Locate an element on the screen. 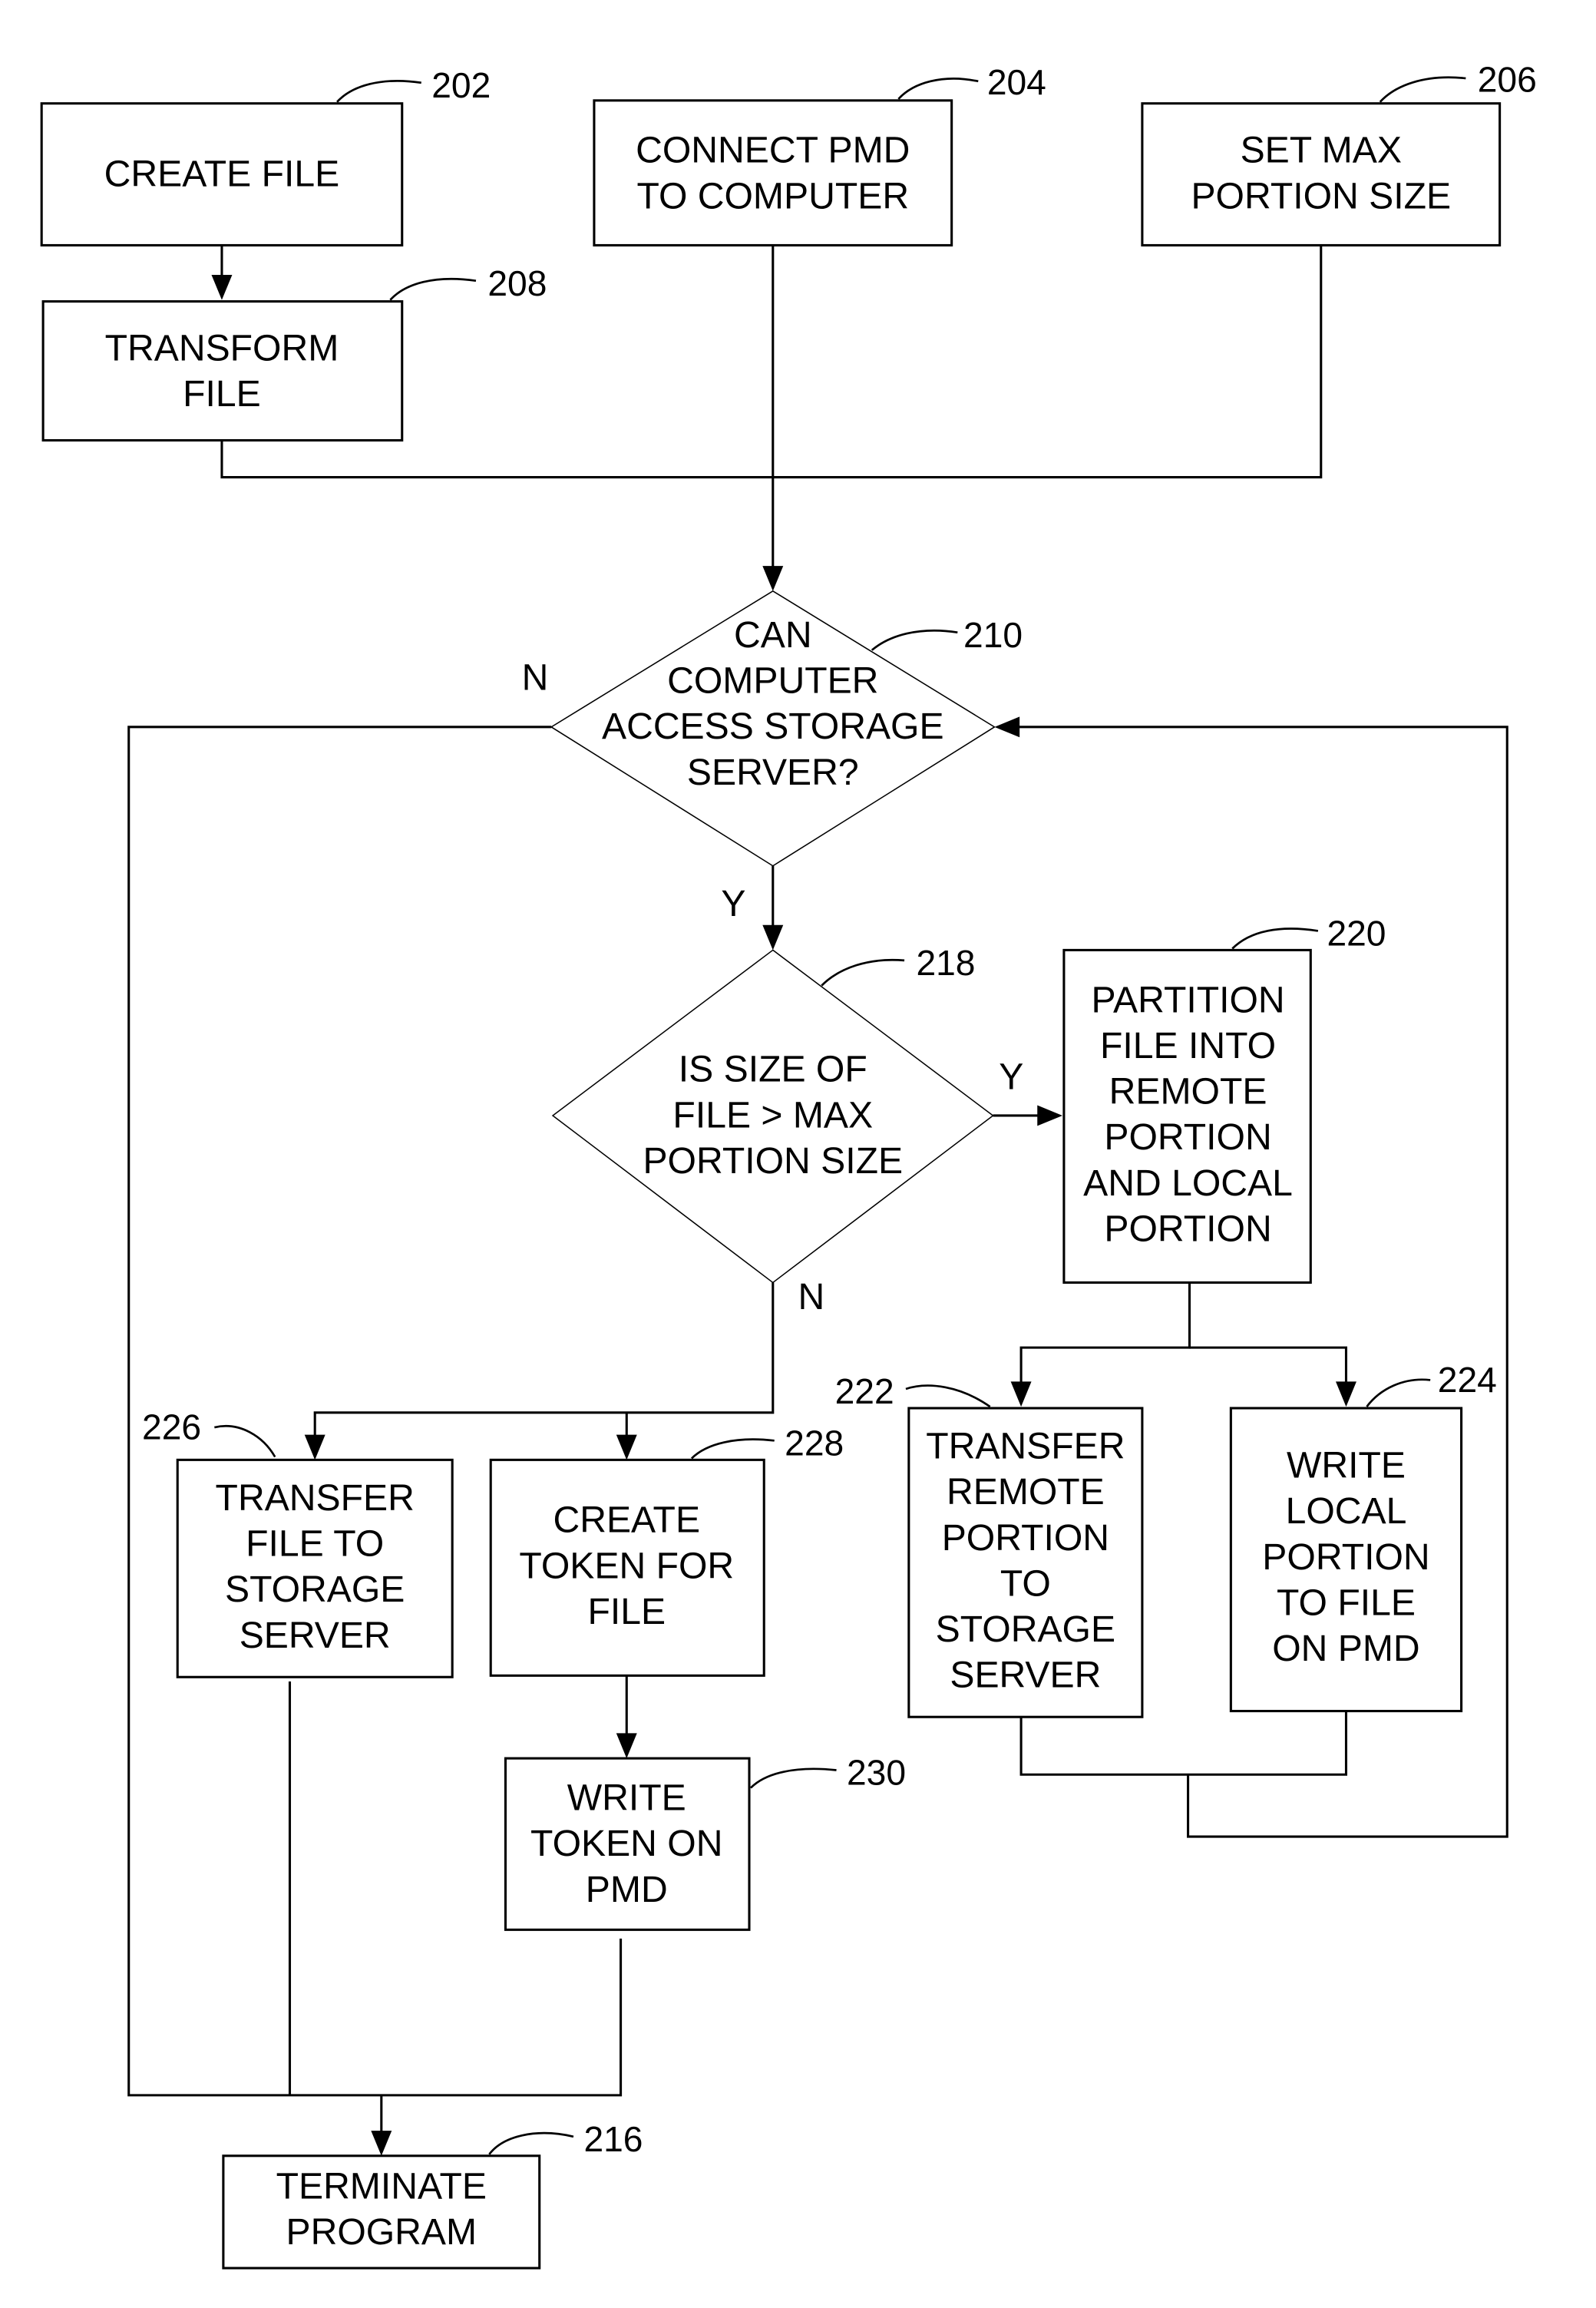 The height and width of the screenshot is (2308, 1596). arrow-loop-icon is located at coordinates (1007, 727).